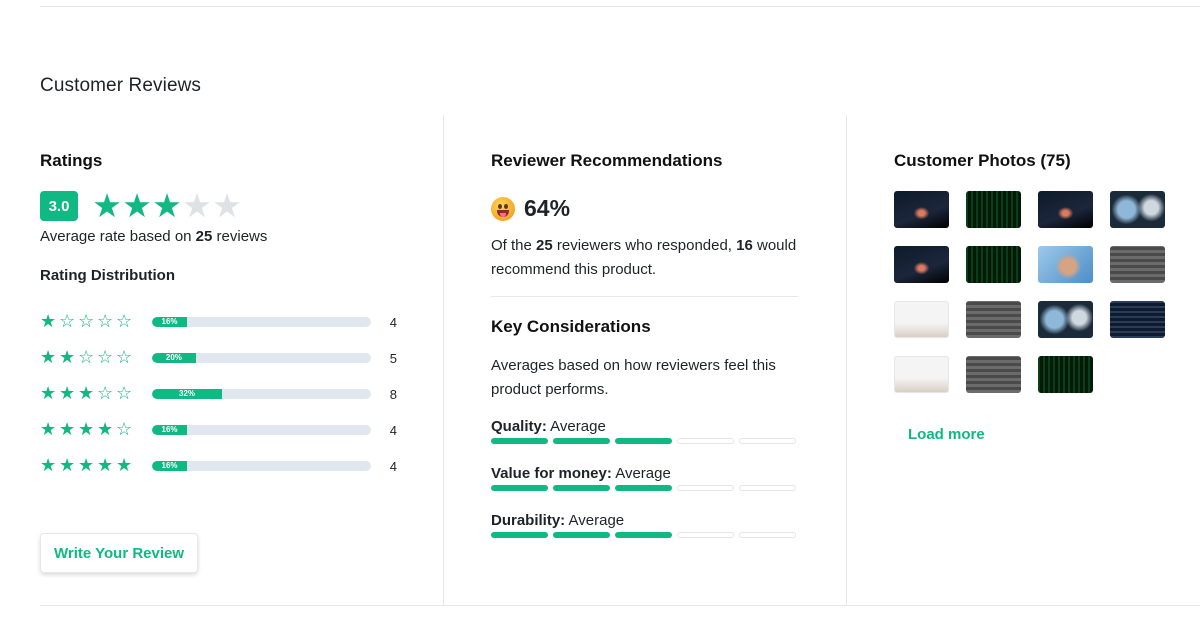  Describe the element at coordinates (187, 394) in the screenshot. I see `distribution-bar-fill: 32%` at that location.